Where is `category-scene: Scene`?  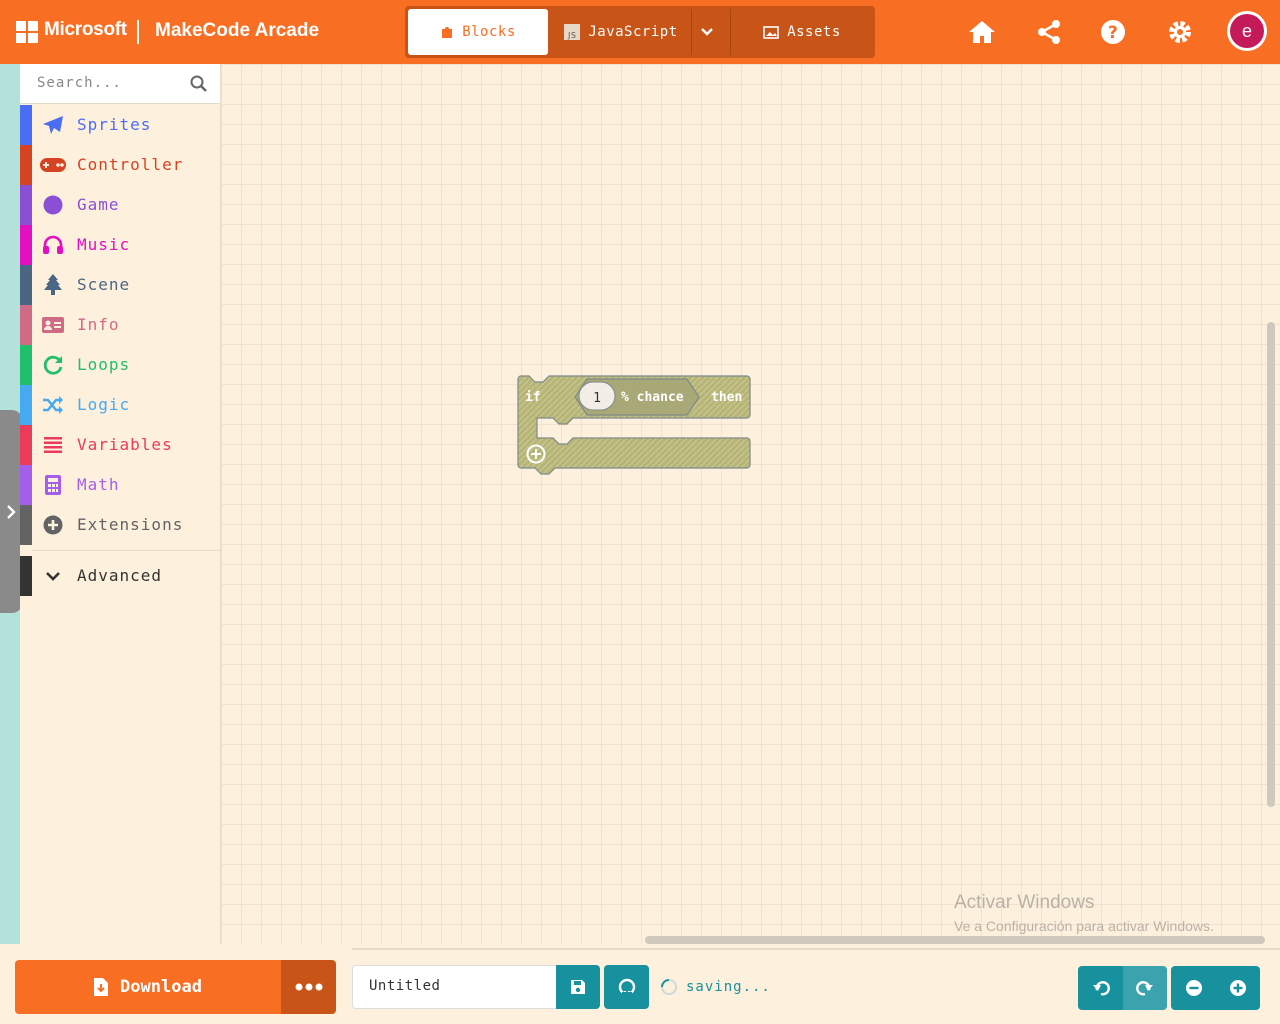 category-scene: Scene is located at coordinates (120, 285).